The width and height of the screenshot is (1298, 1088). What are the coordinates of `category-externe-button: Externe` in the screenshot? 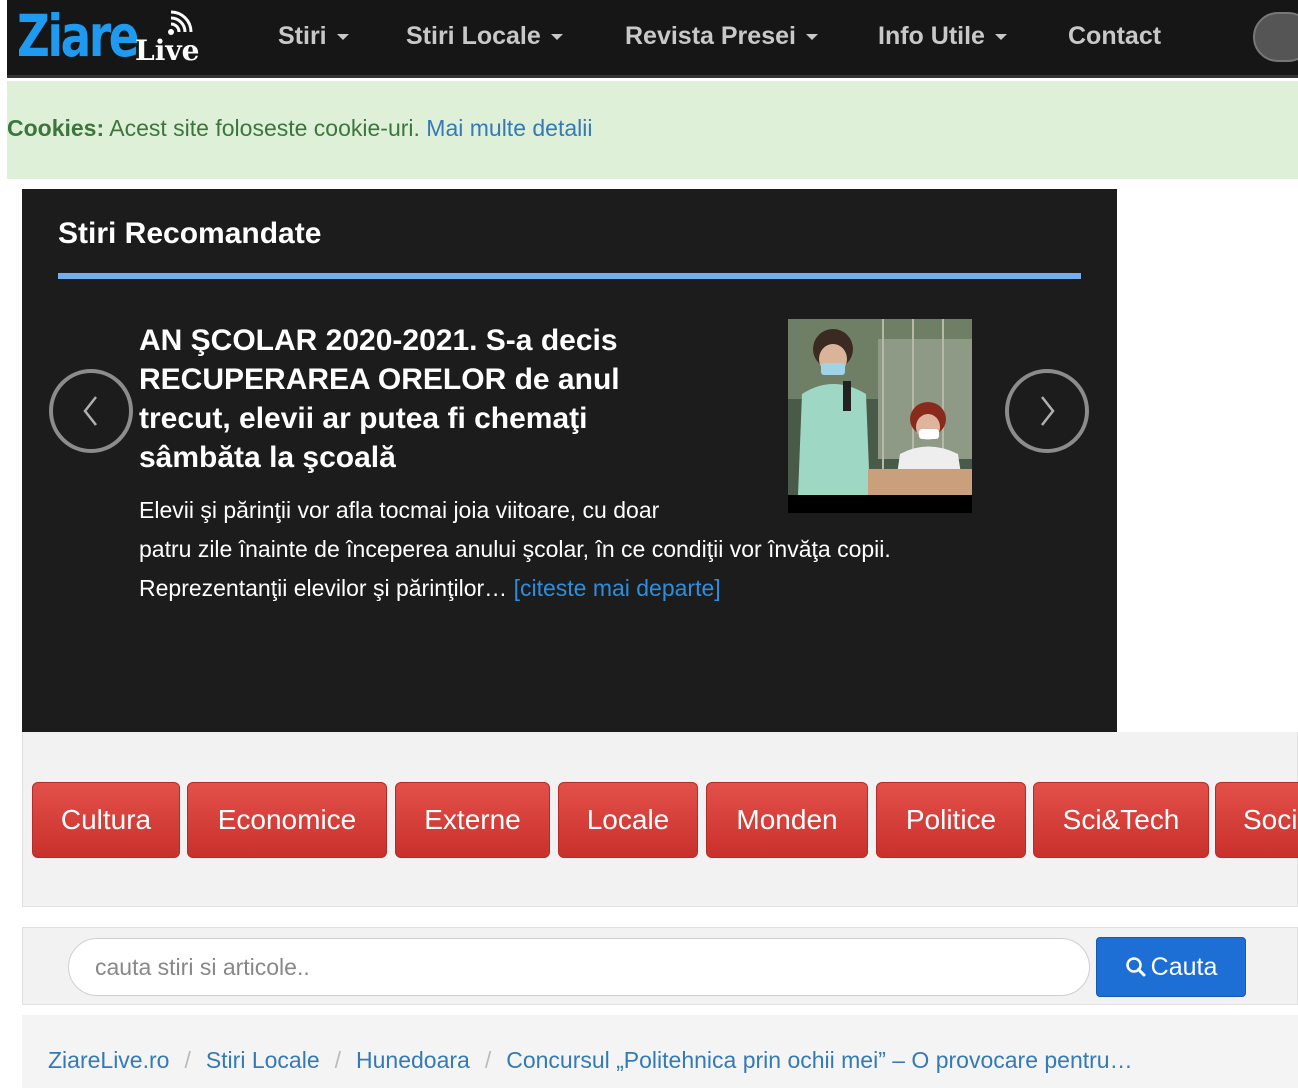 It's located at (472, 820).